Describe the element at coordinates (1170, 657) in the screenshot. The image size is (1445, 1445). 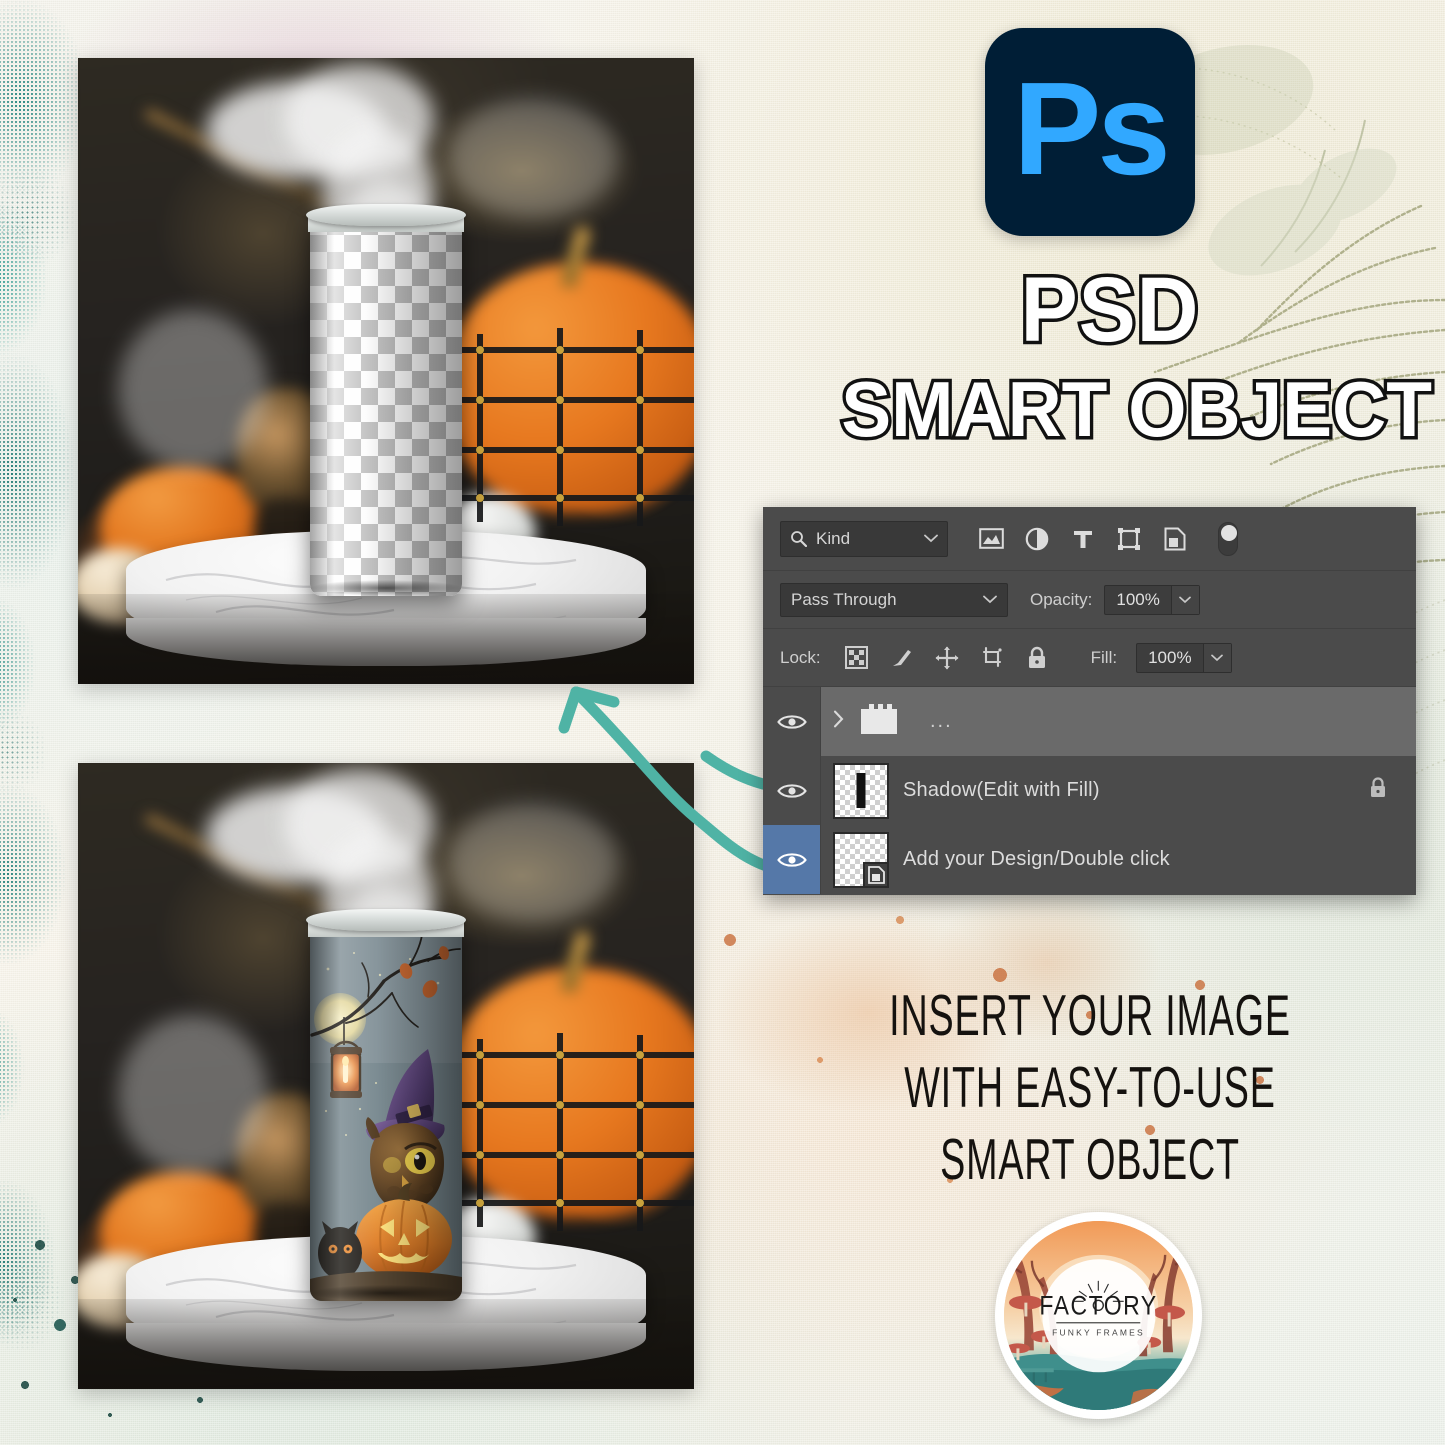
I see `fill-value: 100%` at that location.